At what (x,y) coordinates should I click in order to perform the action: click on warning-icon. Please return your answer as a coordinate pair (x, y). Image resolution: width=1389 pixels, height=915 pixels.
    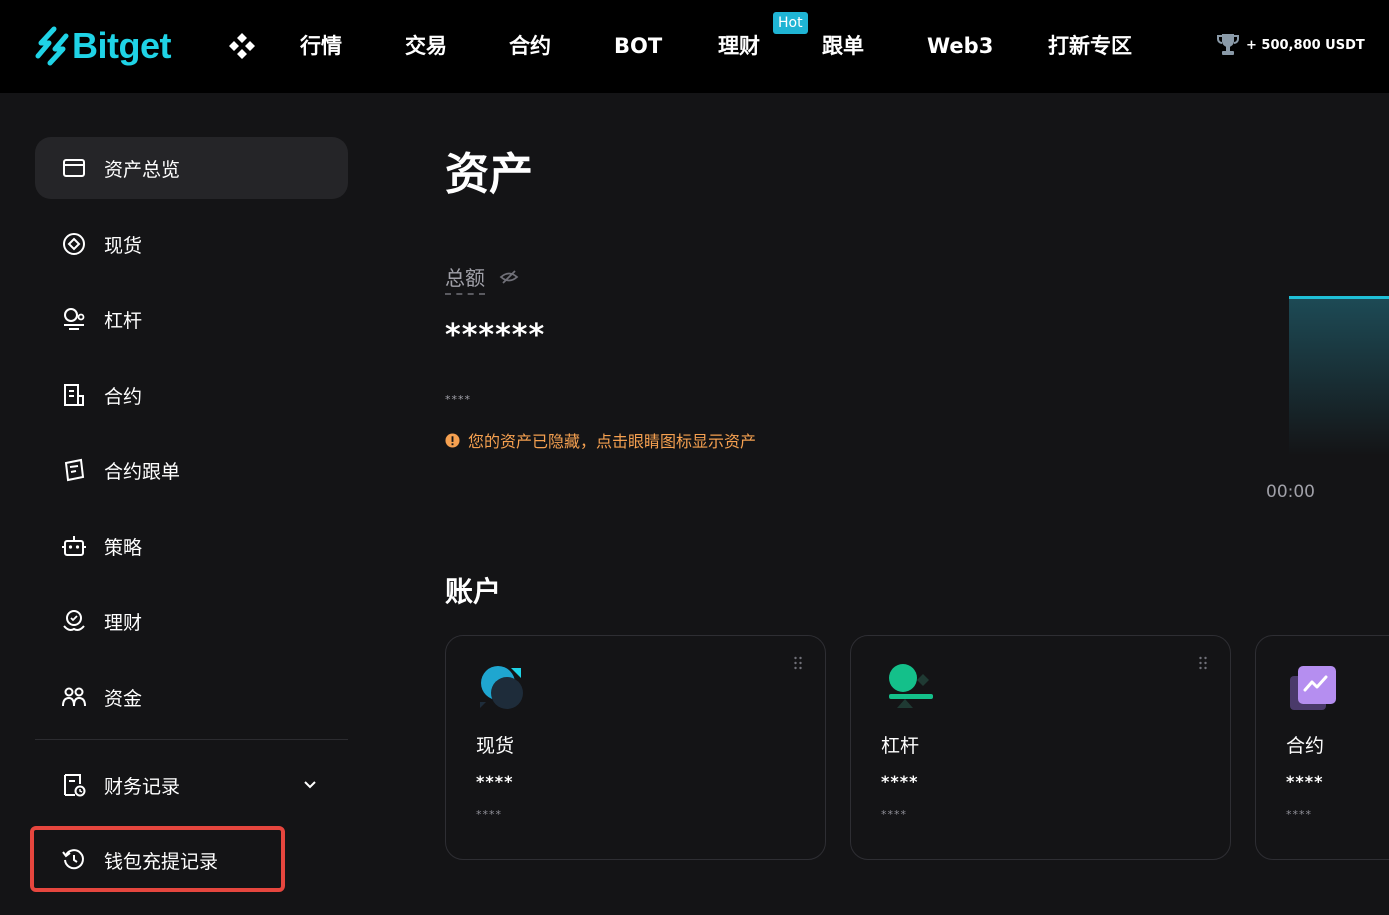
    Looking at the image, I should click on (452, 440).